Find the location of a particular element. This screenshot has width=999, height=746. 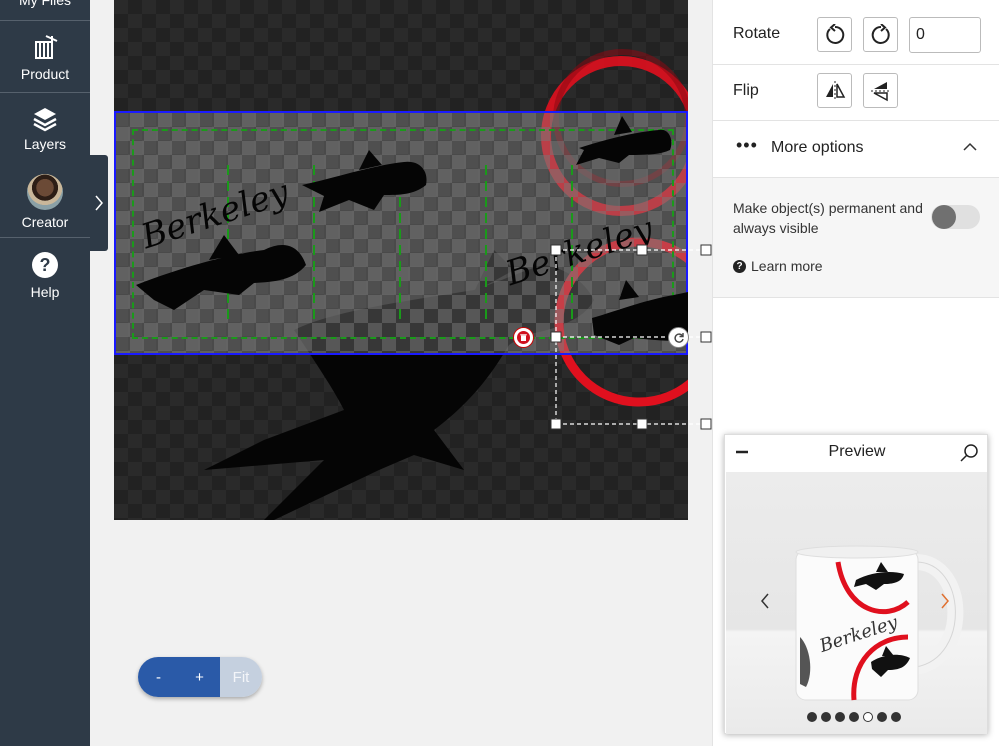

selection-box is located at coordinates (631, 337).